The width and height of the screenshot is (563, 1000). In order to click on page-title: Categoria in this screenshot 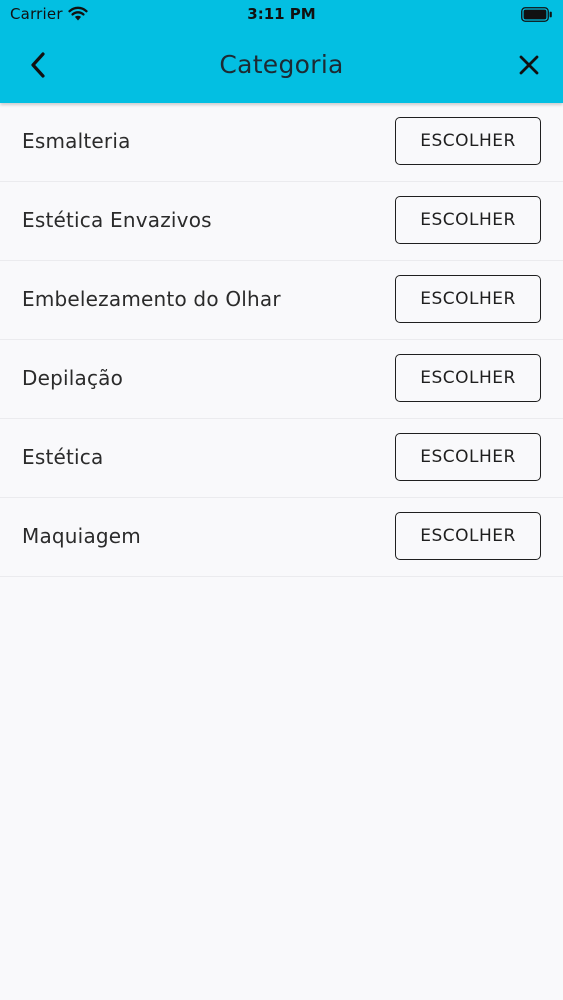, I will do `click(281, 64)`.